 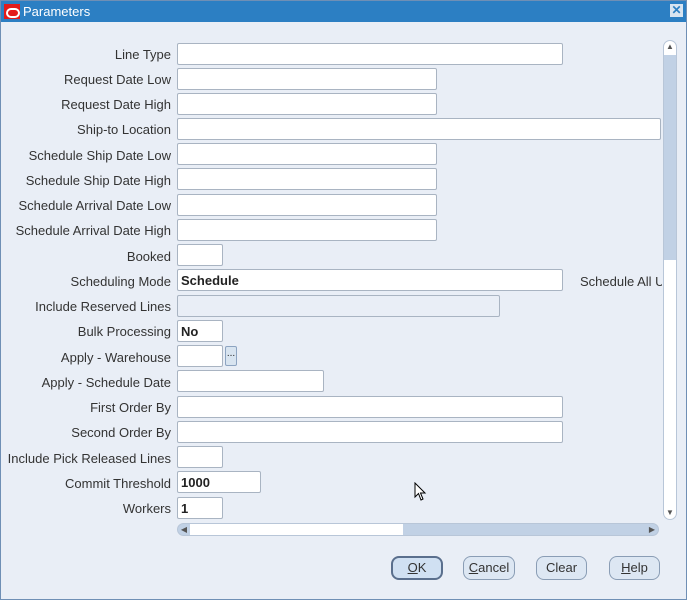 I want to click on schedule-arrival-date-high-field, so click(x=307, y=230).